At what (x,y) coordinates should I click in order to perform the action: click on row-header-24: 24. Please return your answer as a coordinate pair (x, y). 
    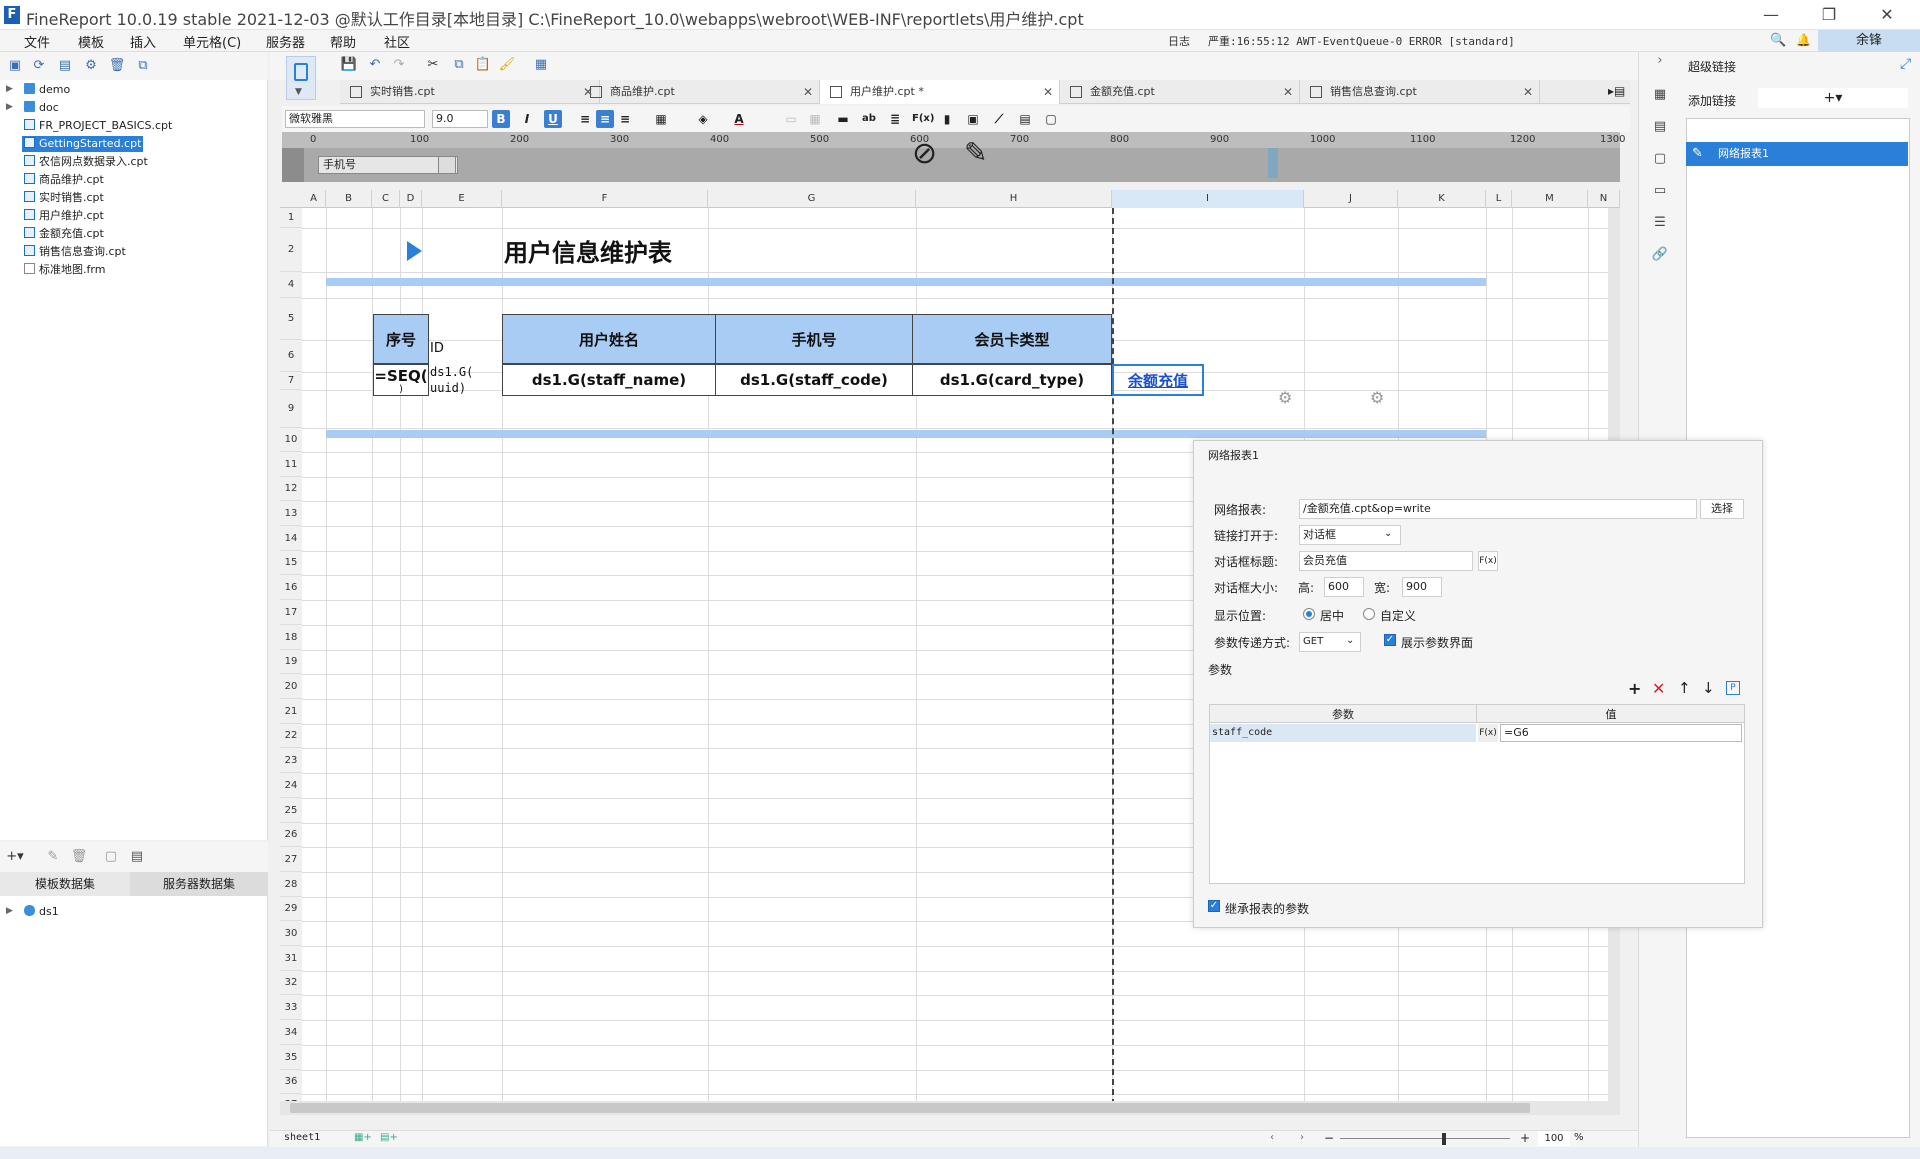
    Looking at the image, I should click on (291, 785).